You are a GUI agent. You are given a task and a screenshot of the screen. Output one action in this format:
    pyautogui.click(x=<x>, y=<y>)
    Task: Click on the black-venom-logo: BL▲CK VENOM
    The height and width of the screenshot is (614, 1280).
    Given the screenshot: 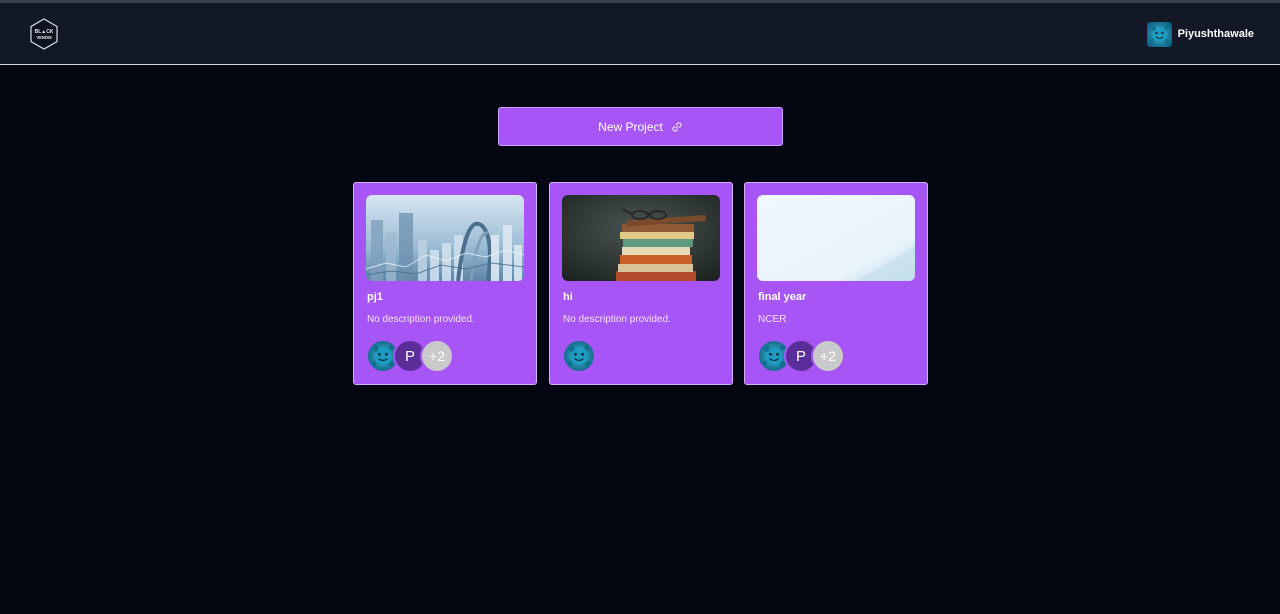 What is the action you would take?
    pyautogui.click(x=44, y=34)
    